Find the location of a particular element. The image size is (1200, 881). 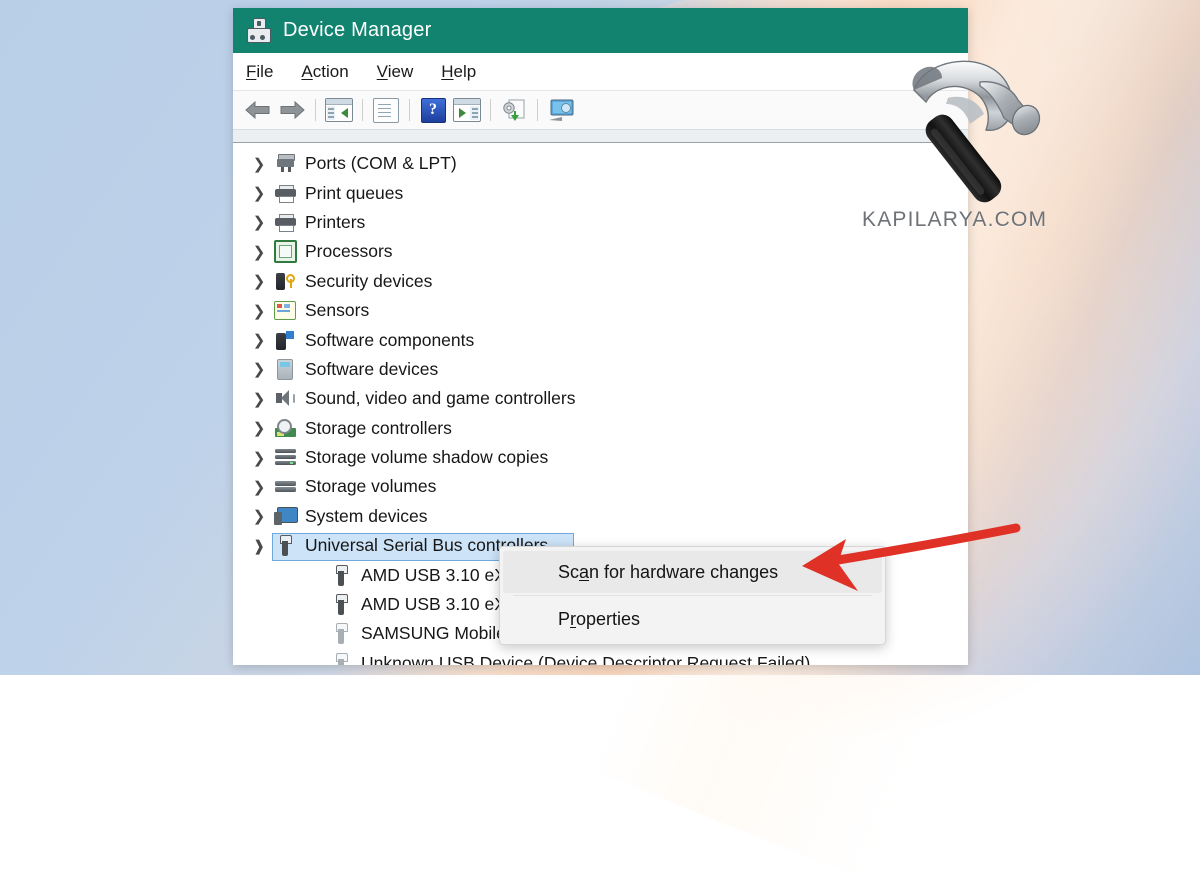

menu-item-label: Scan for hardware changes is located at coordinates (668, 571).